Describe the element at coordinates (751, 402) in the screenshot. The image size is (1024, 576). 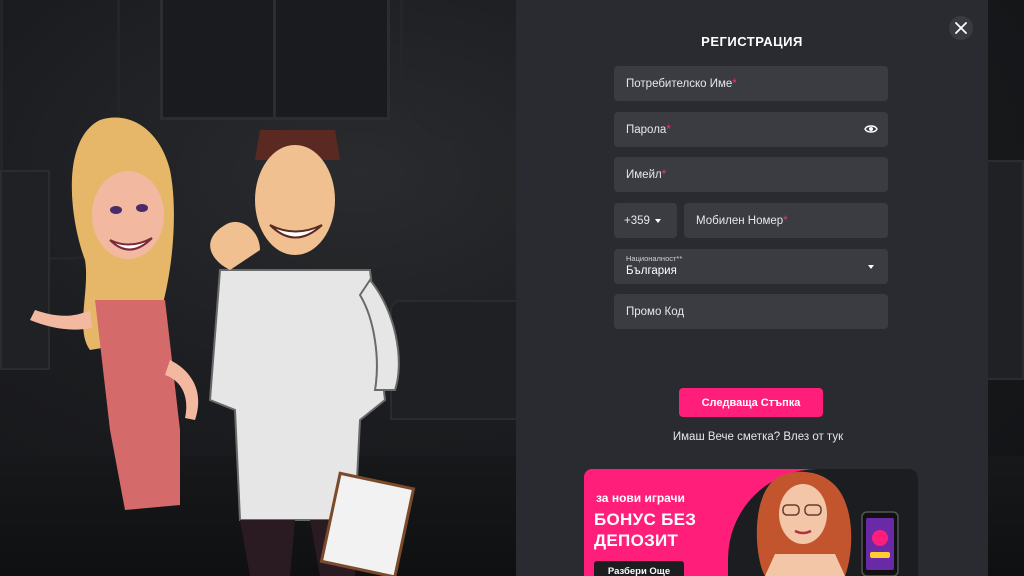
I see `next-step-button: Следваща Стъпка` at that location.